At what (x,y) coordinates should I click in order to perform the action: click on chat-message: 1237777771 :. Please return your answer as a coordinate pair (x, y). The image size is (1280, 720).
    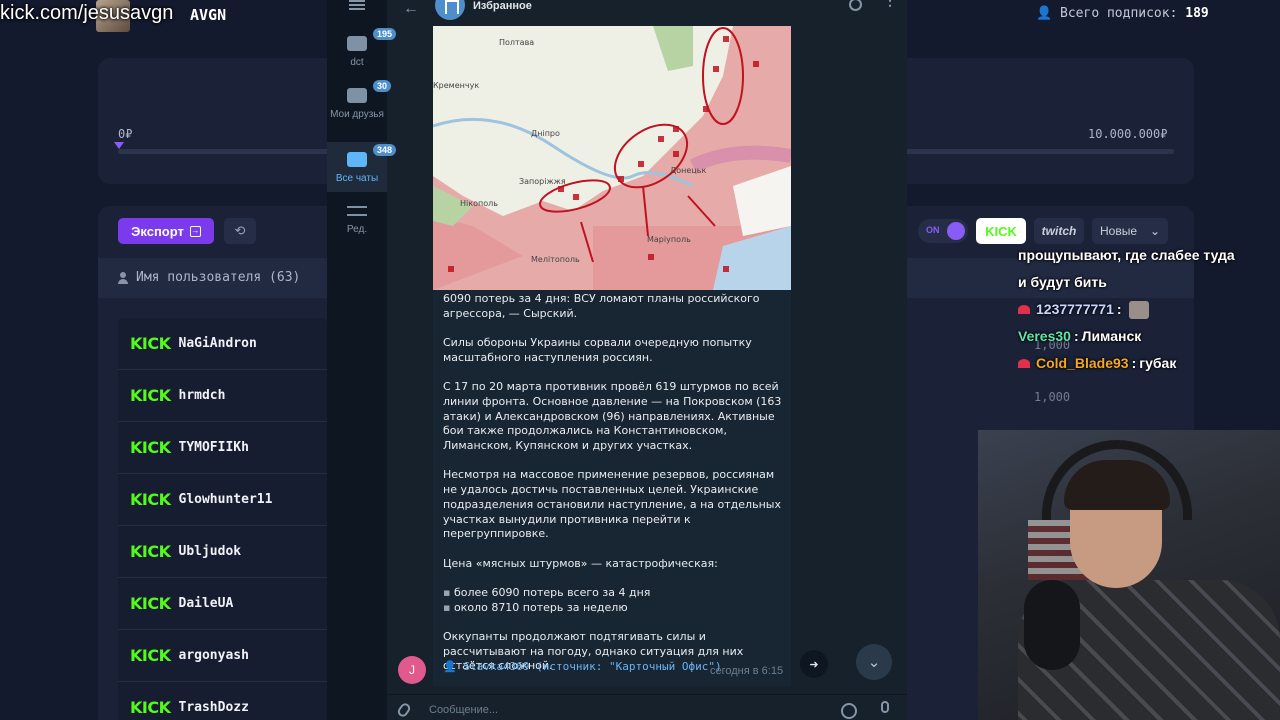
    Looking at the image, I should click on (1143, 309).